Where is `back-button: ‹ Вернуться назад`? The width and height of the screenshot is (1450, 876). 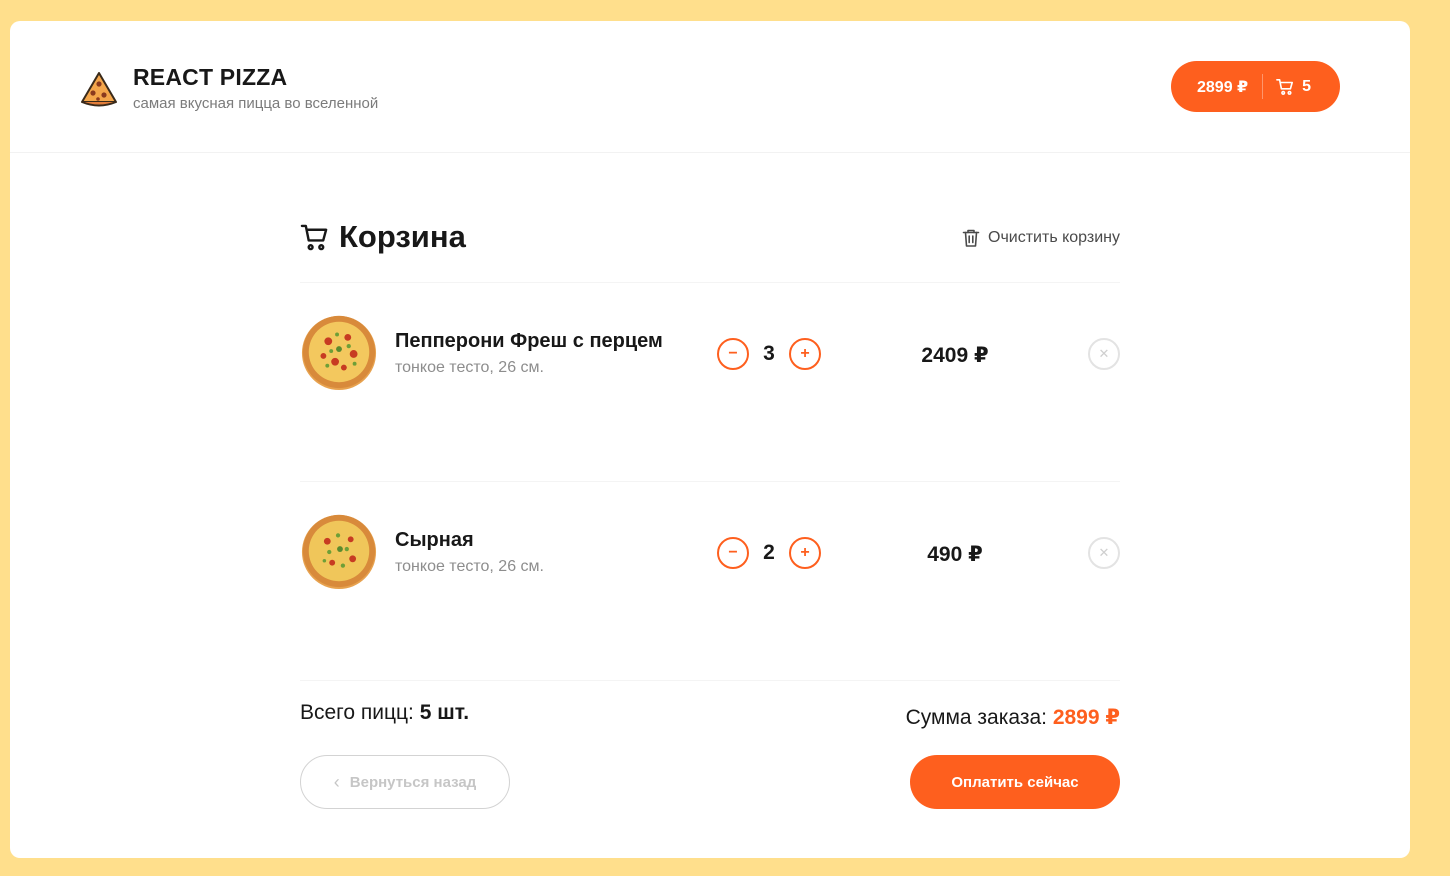
back-button: ‹ Вернуться назад is located at coordinates (405, 782).